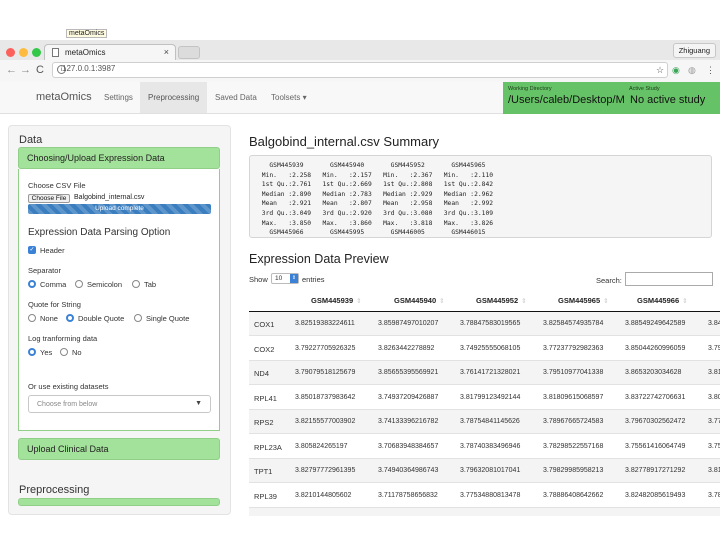 The width and height of the screenshot is (720, 540). What do you see at coordinates (714, 446) in the screenshot?
I see `table-cell: 3.750` at bounding box center [714, 446].